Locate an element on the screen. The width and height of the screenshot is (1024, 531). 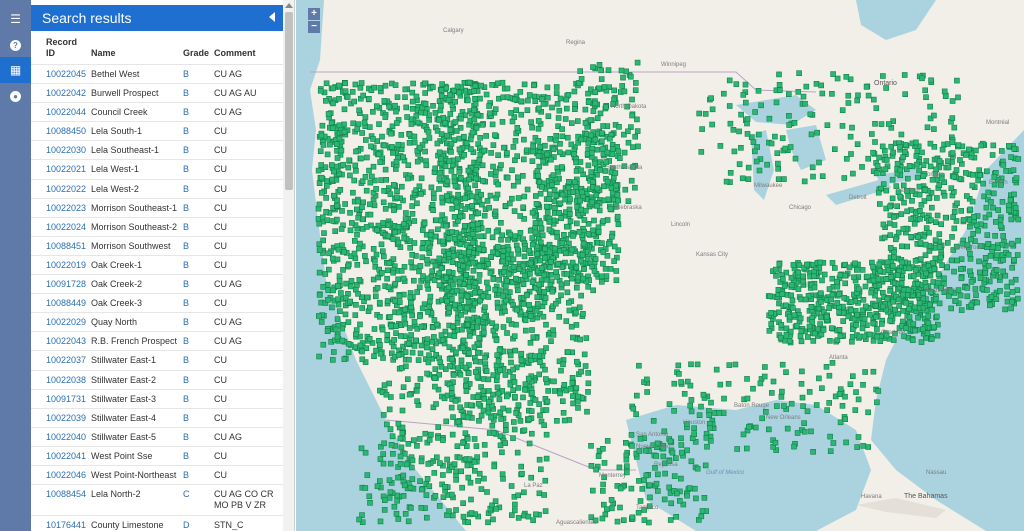
record-id-link: 10022046 is located at coordinates (66, 475).